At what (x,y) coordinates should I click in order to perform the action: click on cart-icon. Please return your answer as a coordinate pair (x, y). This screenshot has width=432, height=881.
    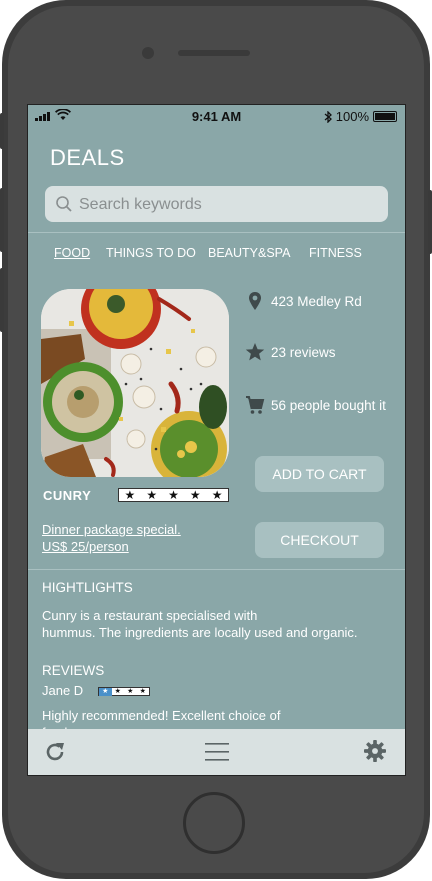
    Looking at the image, I should click on (255, 405).